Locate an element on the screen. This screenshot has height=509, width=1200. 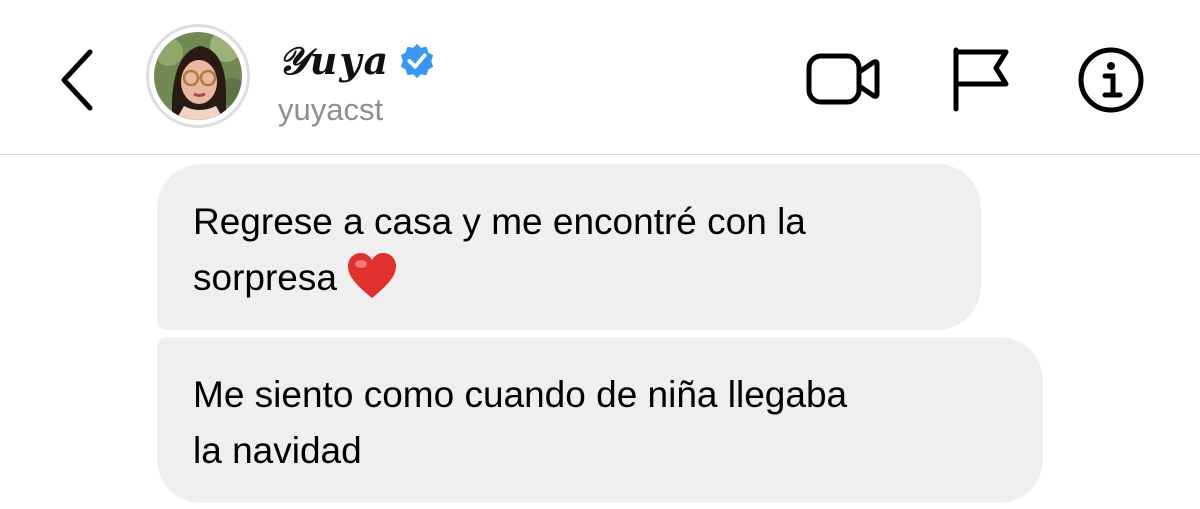
message-text-line: Me siento como cuando de niña llegaba is located at coordinates (520, 394).